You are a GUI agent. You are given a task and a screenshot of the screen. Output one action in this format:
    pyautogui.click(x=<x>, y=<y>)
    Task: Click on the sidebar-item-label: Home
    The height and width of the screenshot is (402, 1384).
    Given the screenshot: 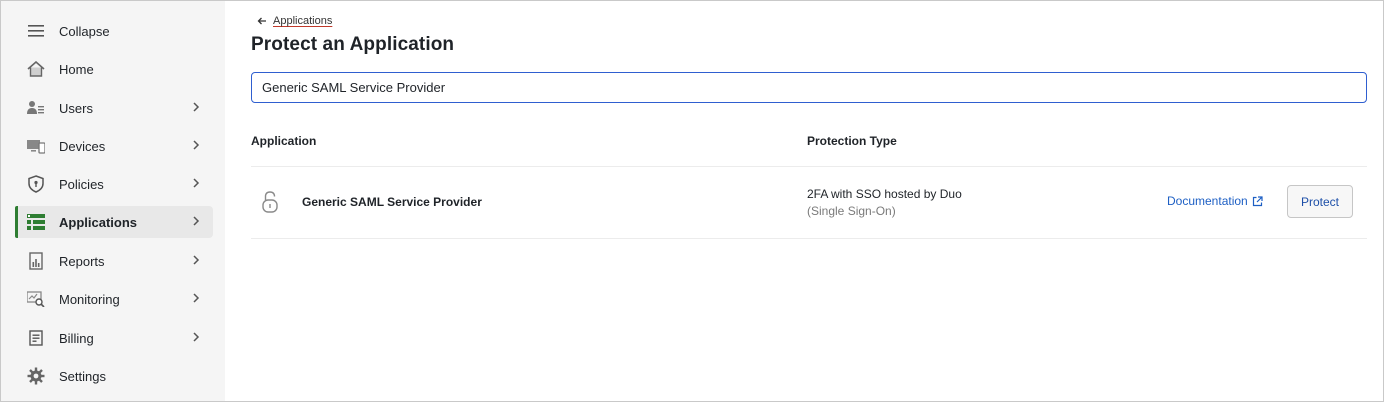 What is the action you would take?
    pyautogui.click(x=76, y=69)
    